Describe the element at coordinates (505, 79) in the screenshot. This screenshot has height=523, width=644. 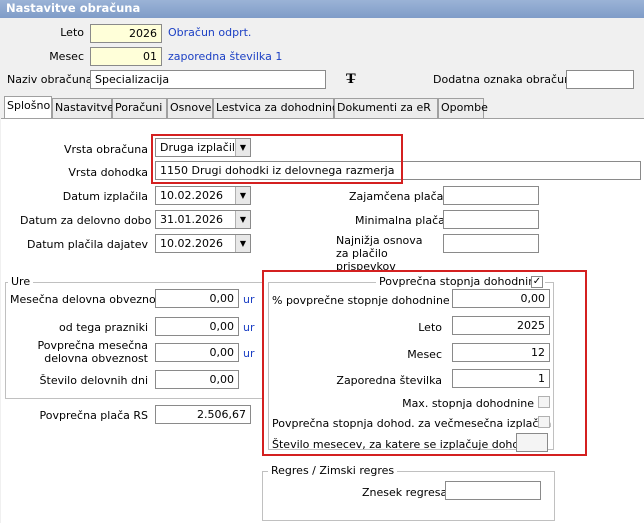
I see `dodatna-label: Dodatna oznaka obračuna` at that location.